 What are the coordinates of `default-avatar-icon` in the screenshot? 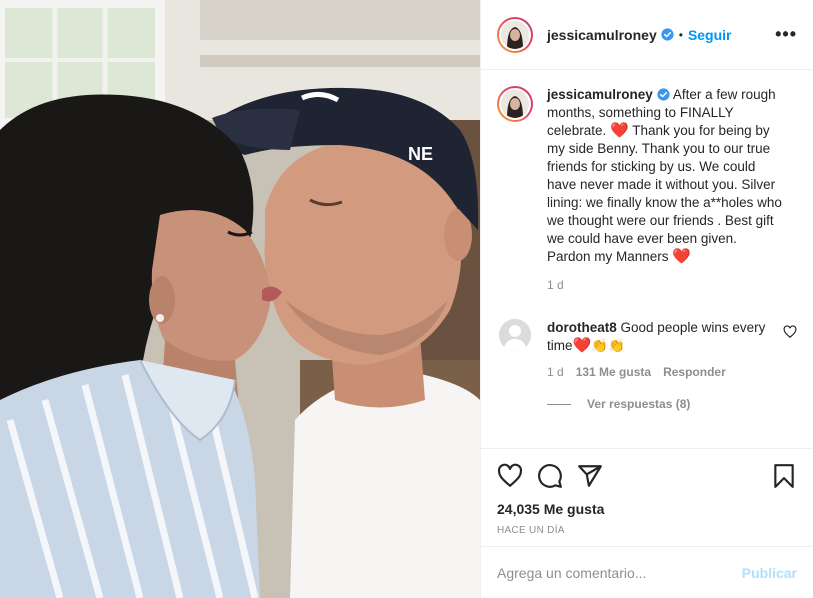 It's located at (515, 335).